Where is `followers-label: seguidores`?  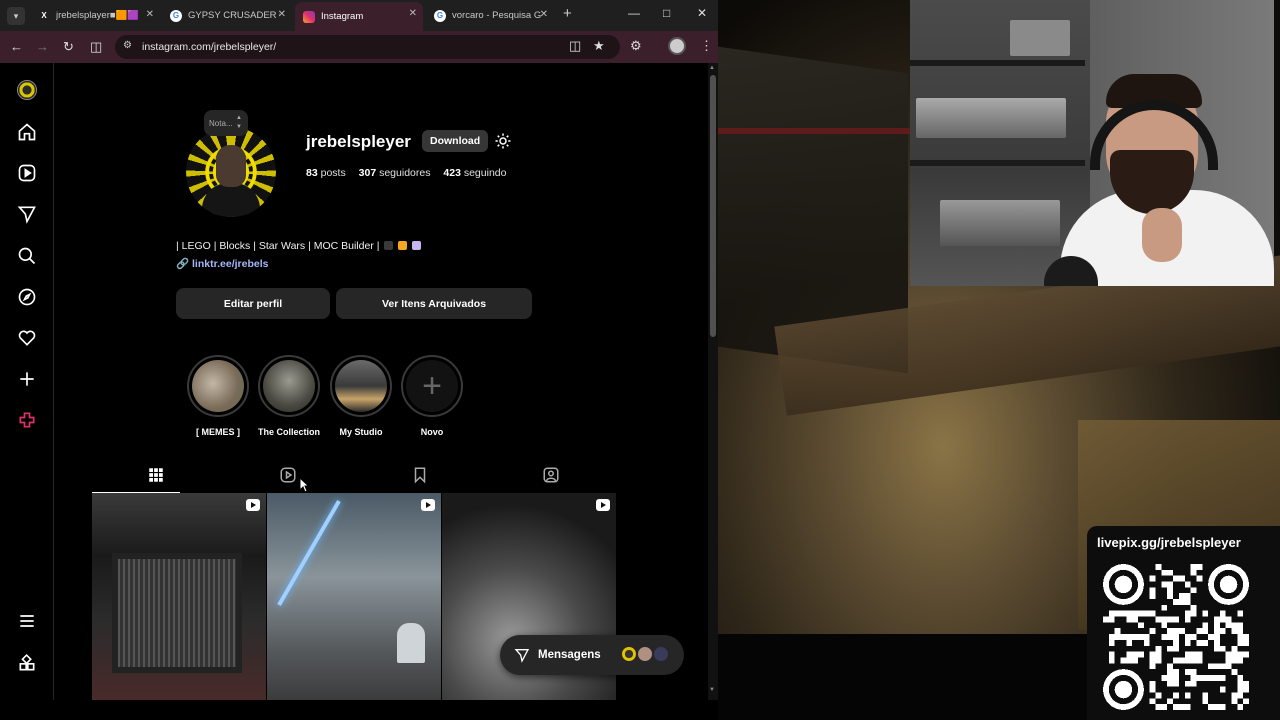
followers-label: seguidores is located at coordinates (404, 173).